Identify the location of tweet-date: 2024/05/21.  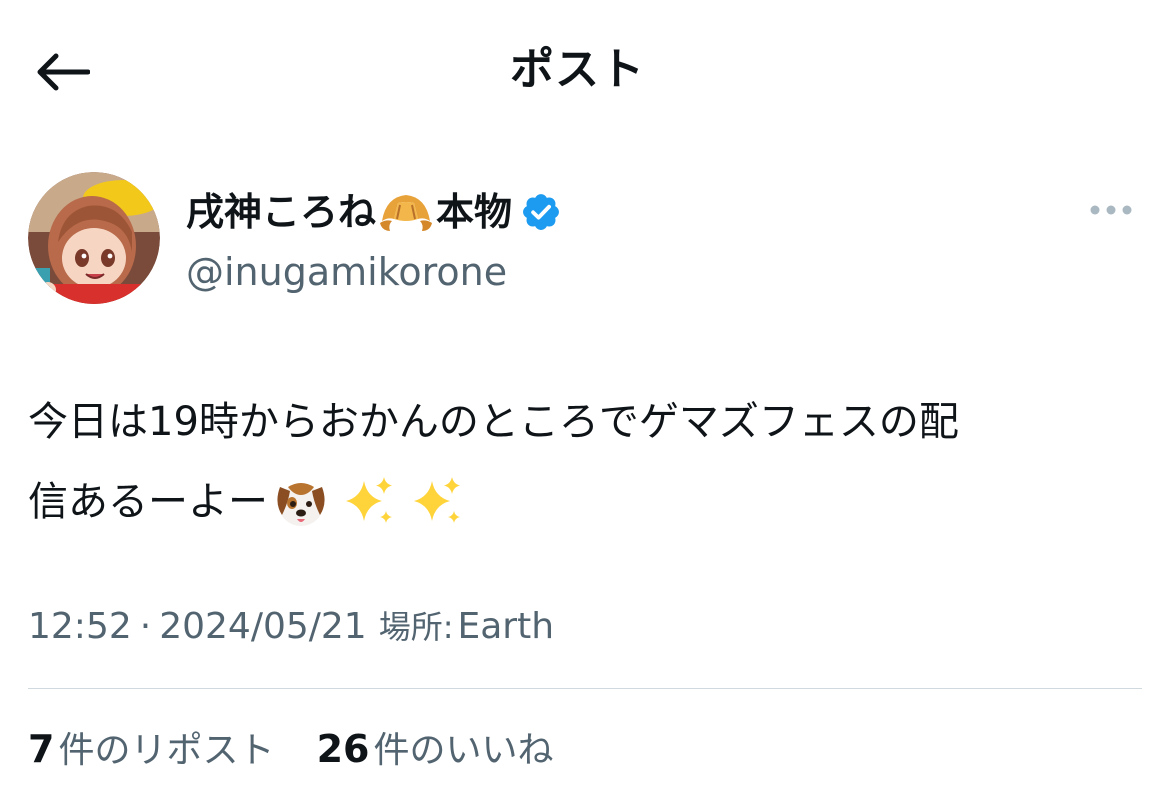
(263, 626).